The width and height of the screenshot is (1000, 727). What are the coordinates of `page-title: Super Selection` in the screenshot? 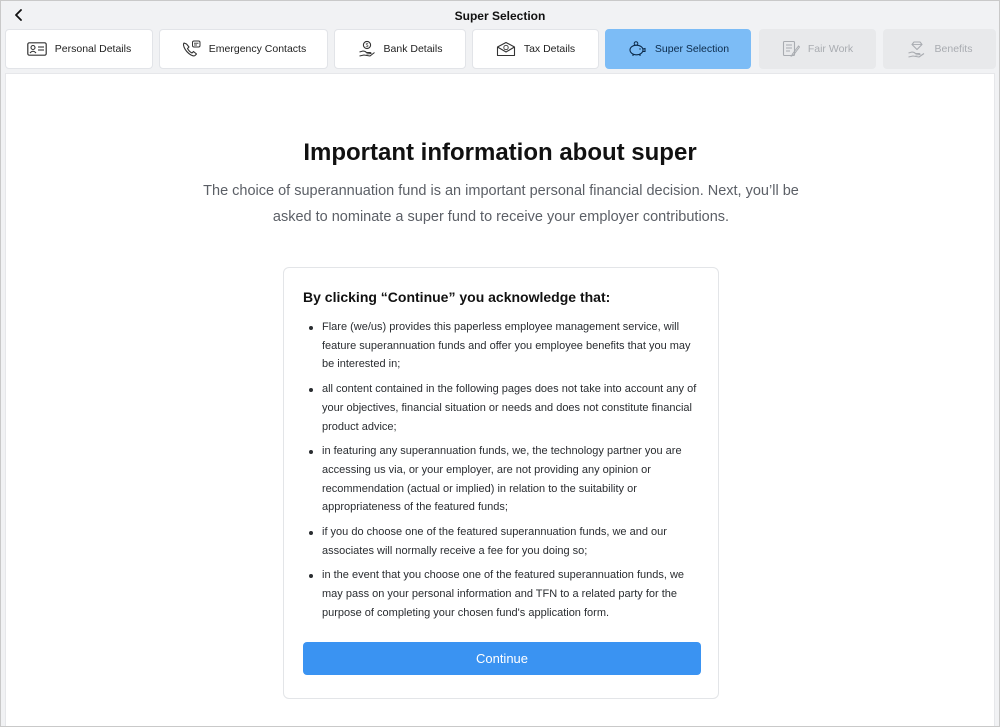 It's located at (500, 16).